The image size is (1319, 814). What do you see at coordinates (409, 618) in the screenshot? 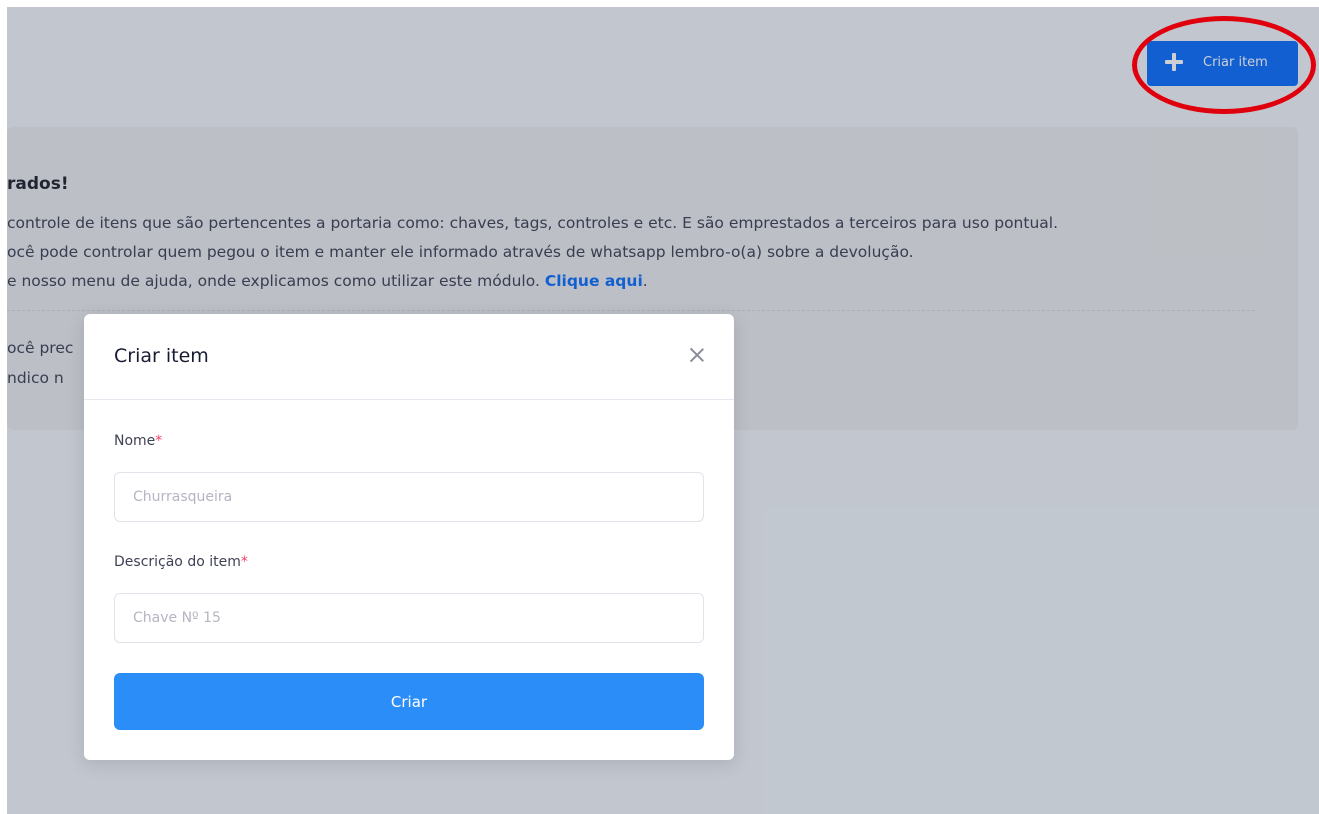
I see `description-input` at bounding box center [409, 618].